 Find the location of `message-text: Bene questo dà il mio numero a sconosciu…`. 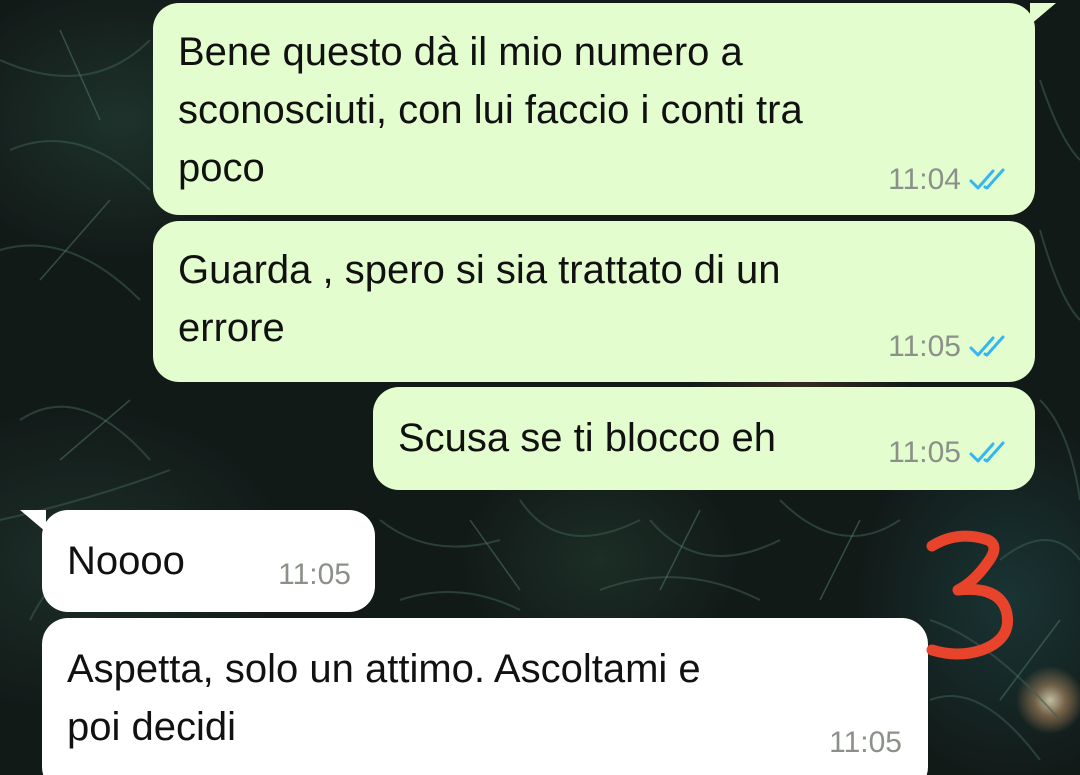

message-text: Bene questo dà il mio numero a sconosciu… is located at coordinates (490, 110).